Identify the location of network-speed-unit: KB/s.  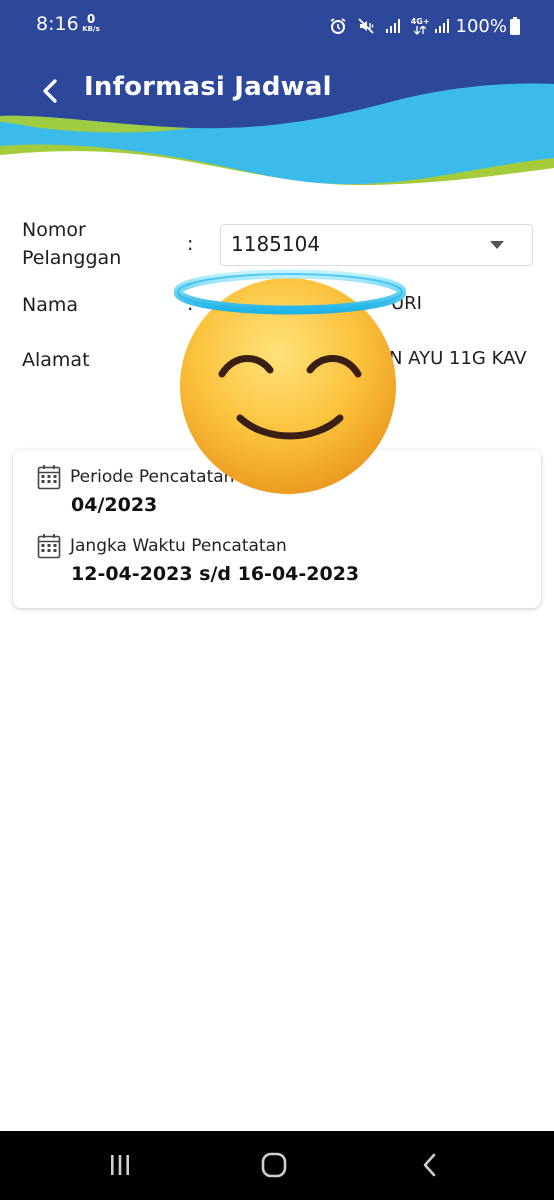
(91, 29).